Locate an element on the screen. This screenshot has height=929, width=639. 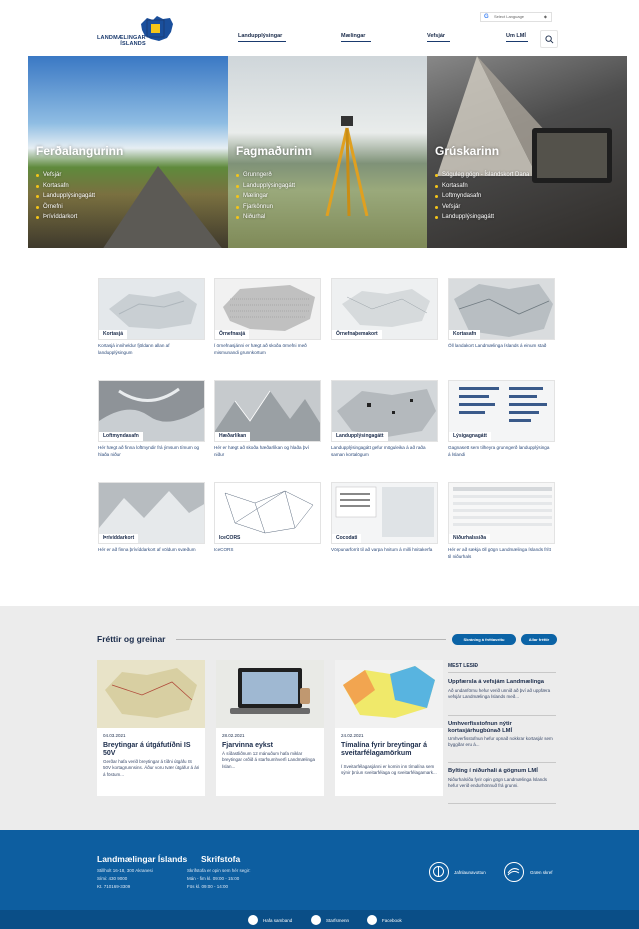
facebook-icon is located at coordinates (372, 920).